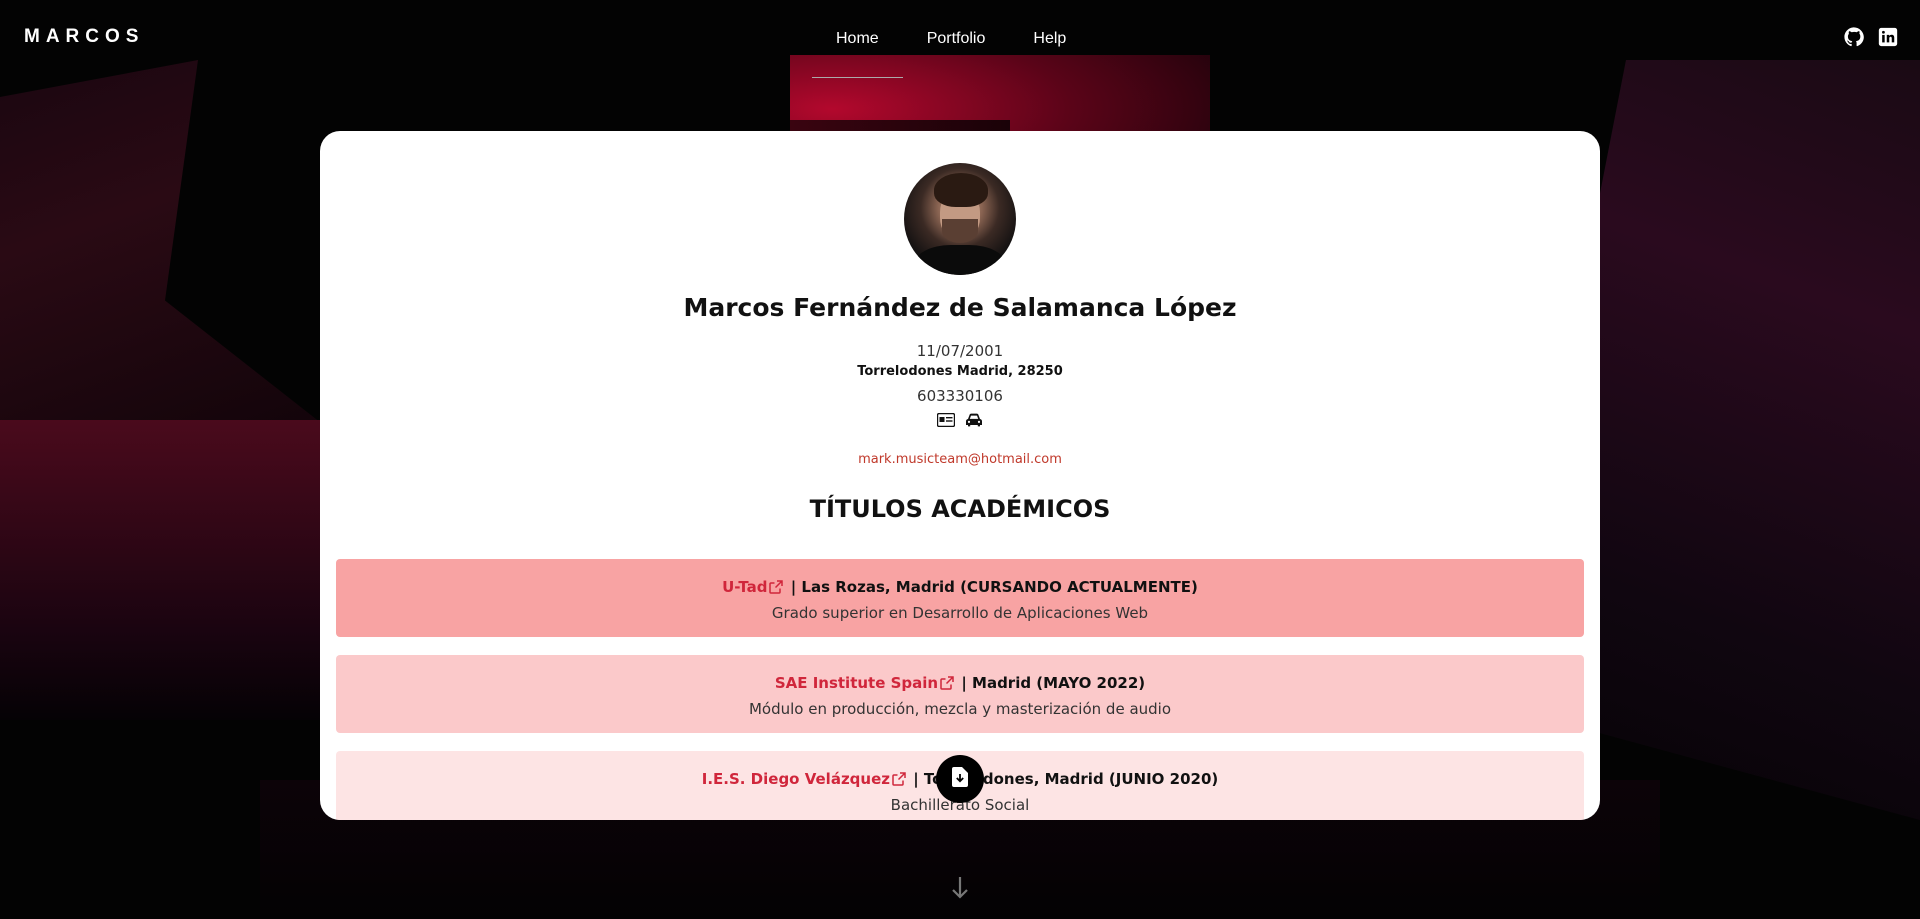 This screenshot has height=919, width=1920. I want to click on birthdate: 11/07/2001, so click(960, 351).